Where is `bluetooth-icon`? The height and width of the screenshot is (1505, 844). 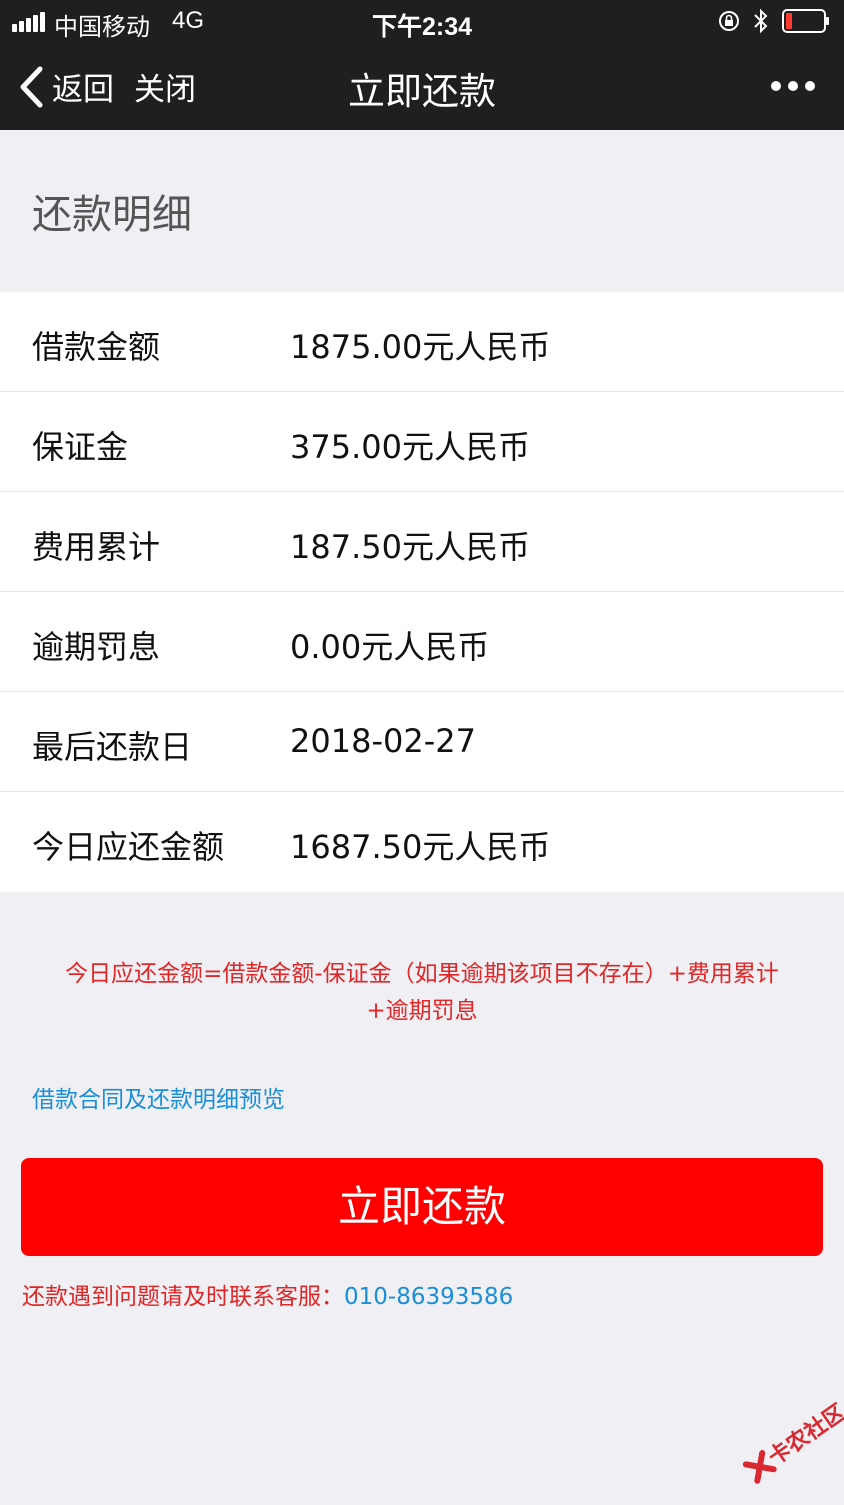 bluetooth-icon is located at coordinates (761, 21).